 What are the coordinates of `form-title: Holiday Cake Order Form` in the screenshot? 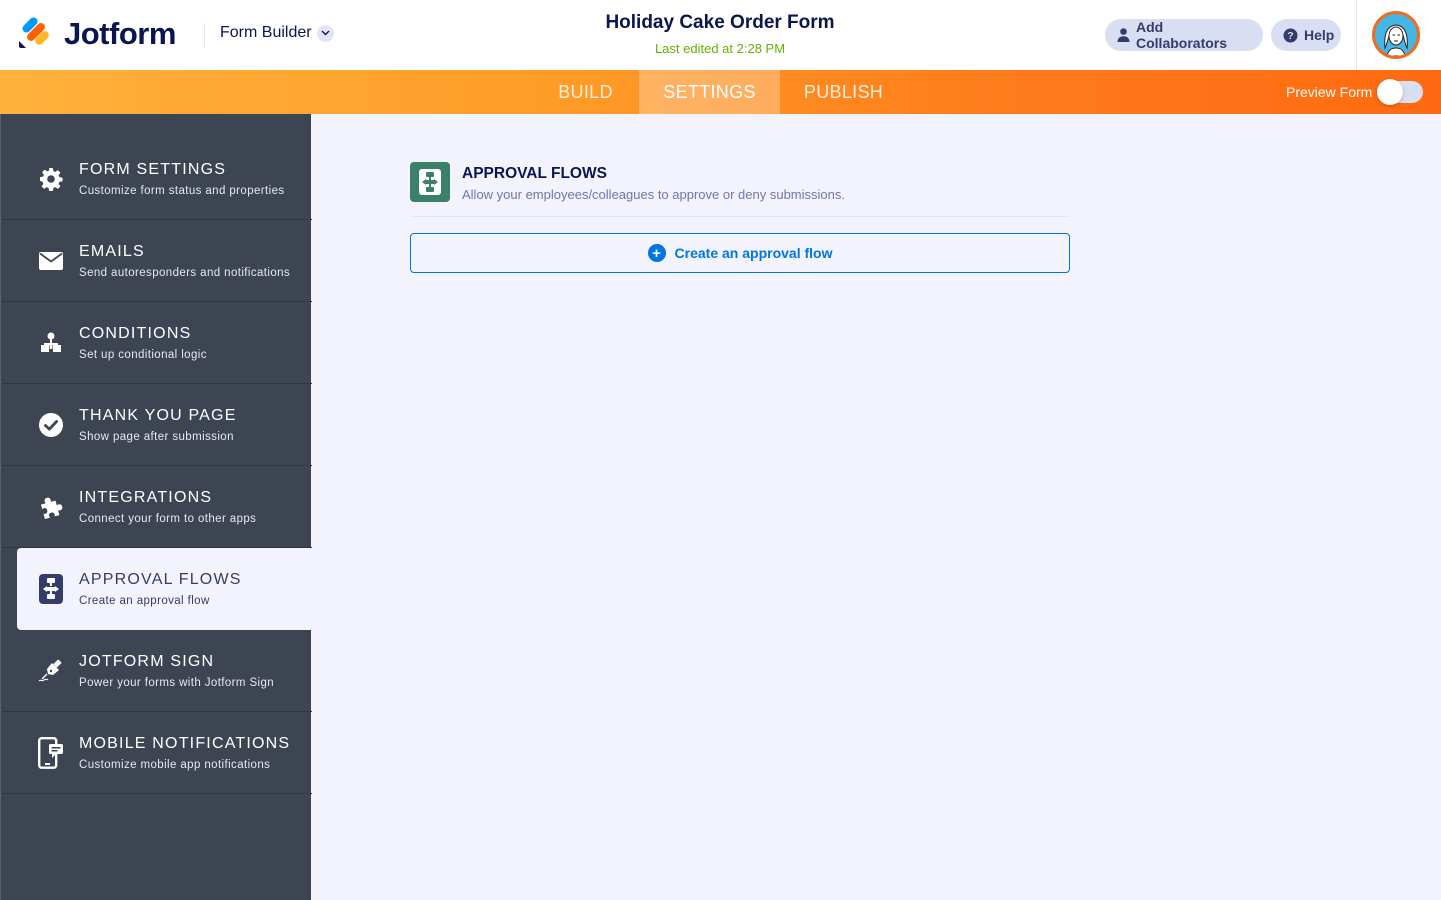 It's located at (720, 23).